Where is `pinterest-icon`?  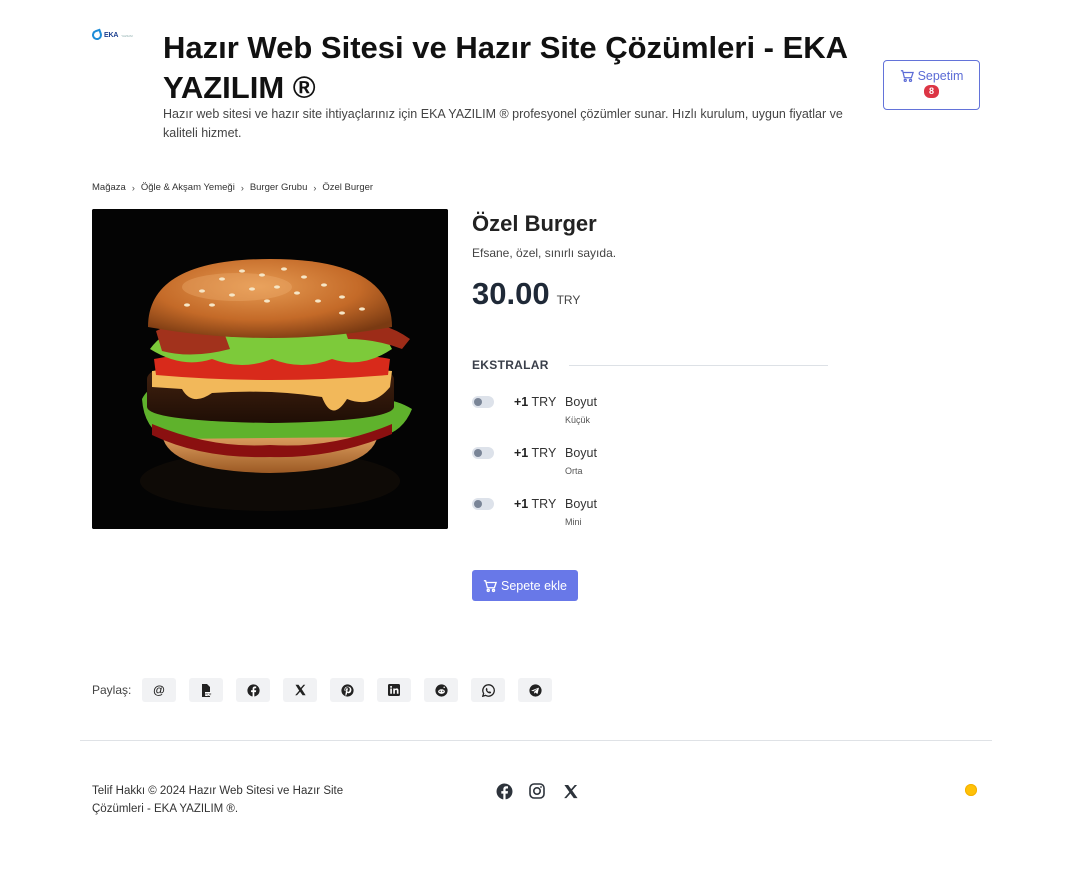 pinterest-icon is located at coordinates (347, 690).